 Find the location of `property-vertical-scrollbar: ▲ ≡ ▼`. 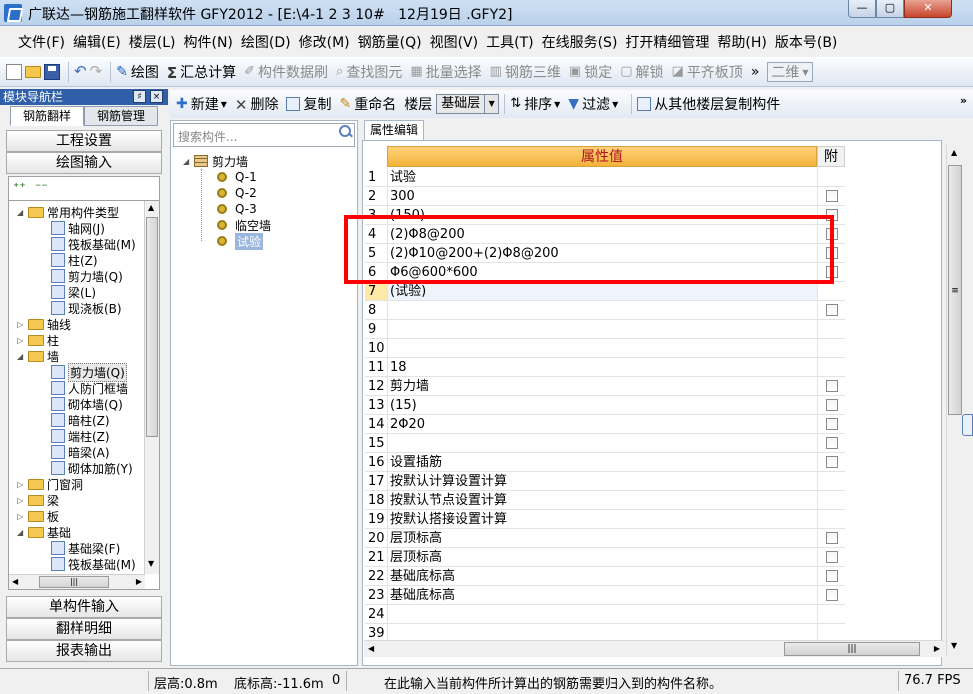

property-vertical-scrollbar: ▲ ≡ ▼ is located at coordinates (954, 400).